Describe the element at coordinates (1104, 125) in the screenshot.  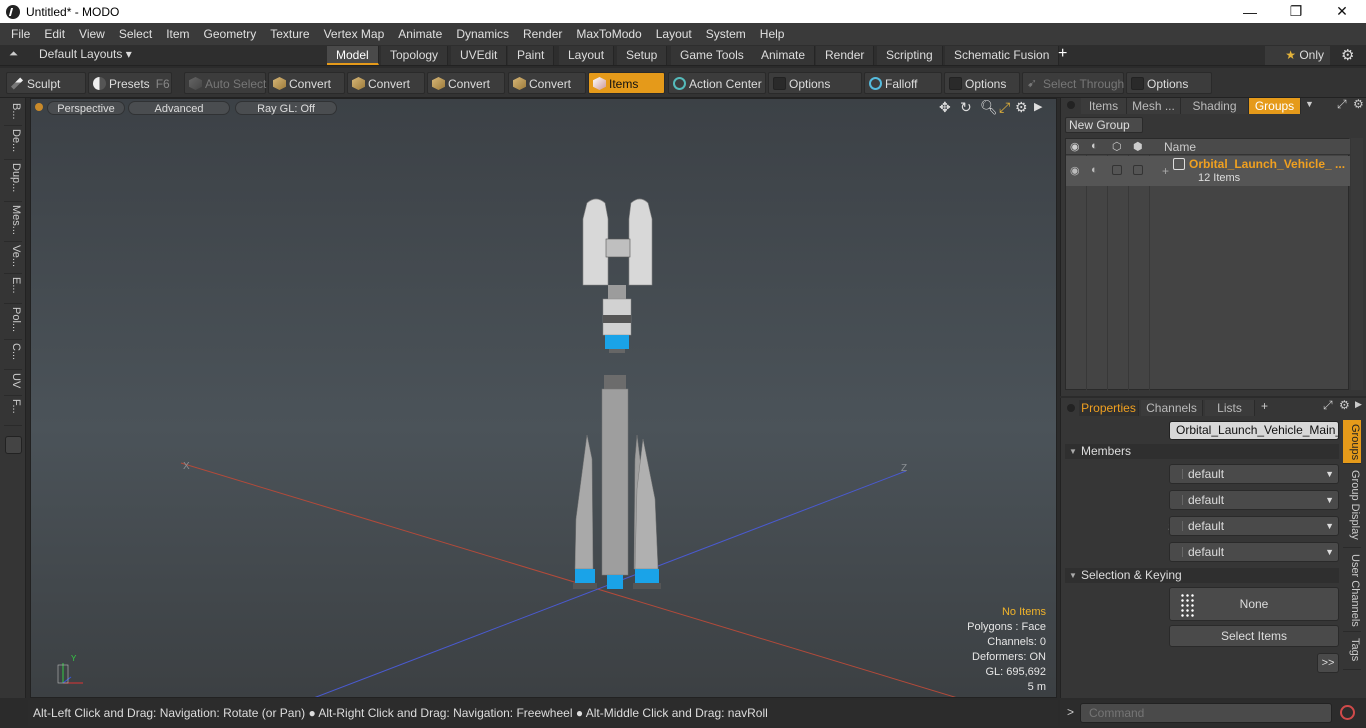
I see `new-group-button: New Group` at that location.